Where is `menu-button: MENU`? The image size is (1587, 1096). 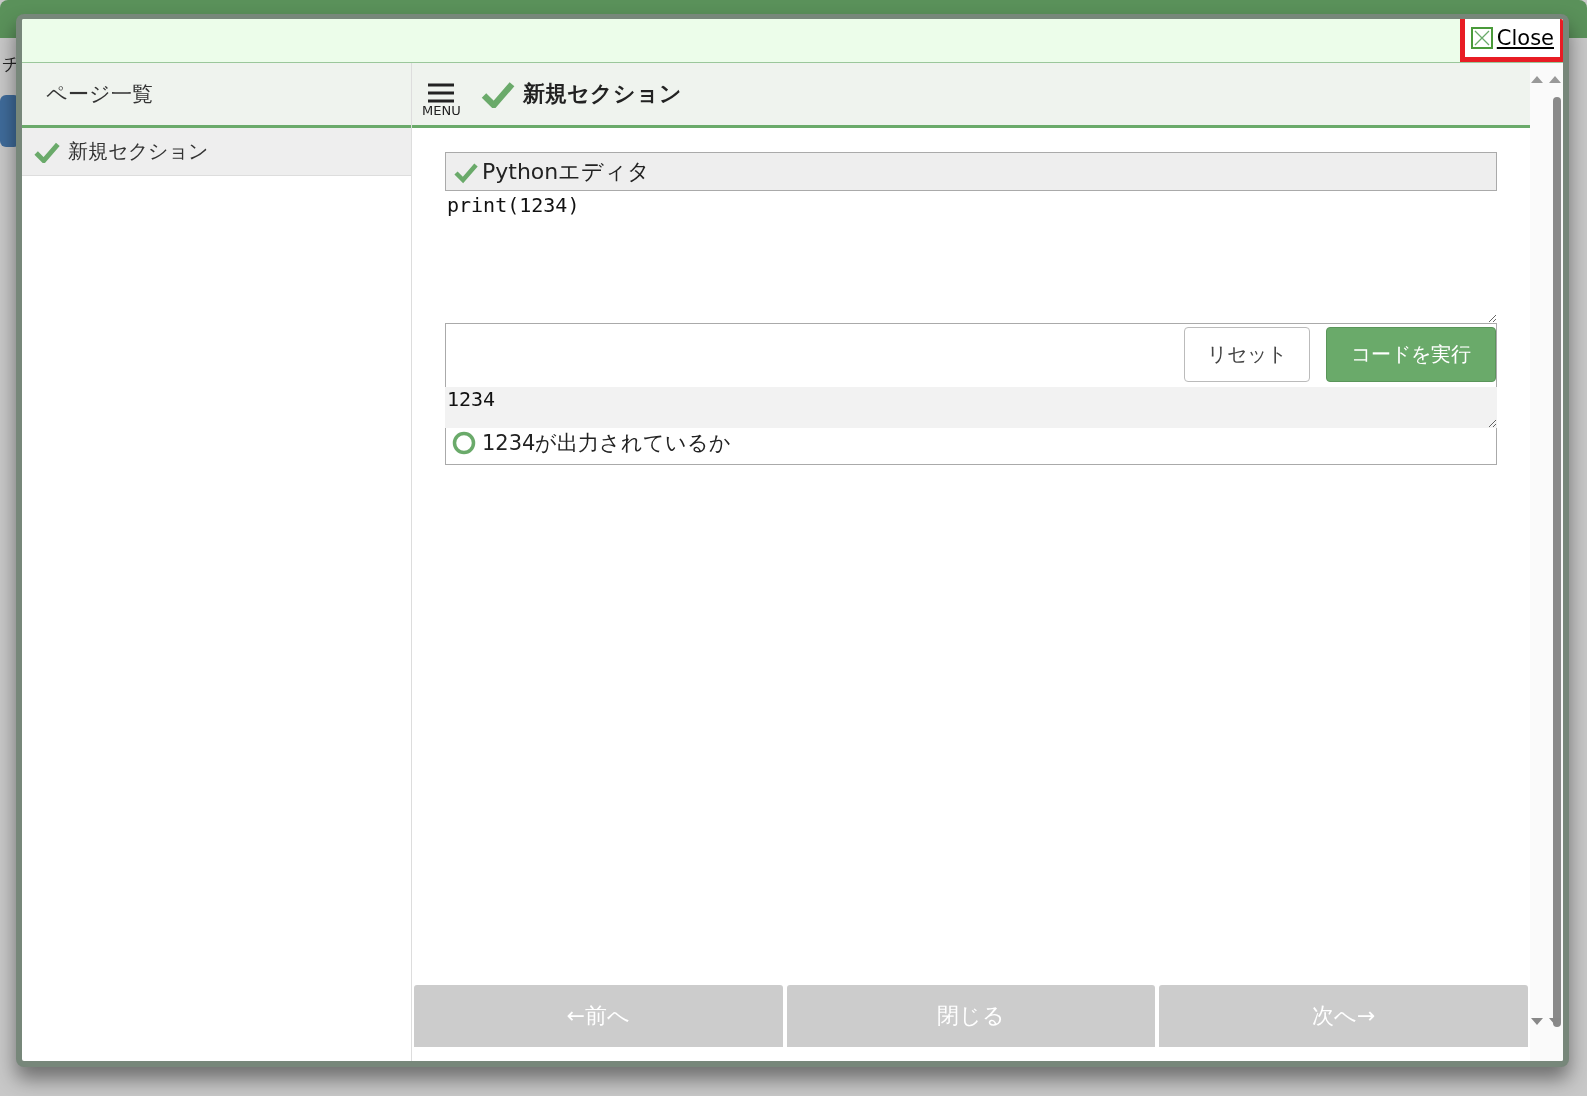 menu-button: MENU is located at coordinates (441, 100).